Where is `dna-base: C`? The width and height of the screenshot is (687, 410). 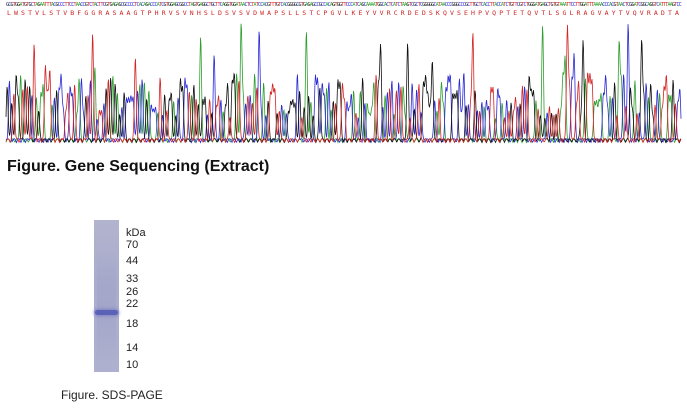 dna-base: C is located at coordinates (680, 5).